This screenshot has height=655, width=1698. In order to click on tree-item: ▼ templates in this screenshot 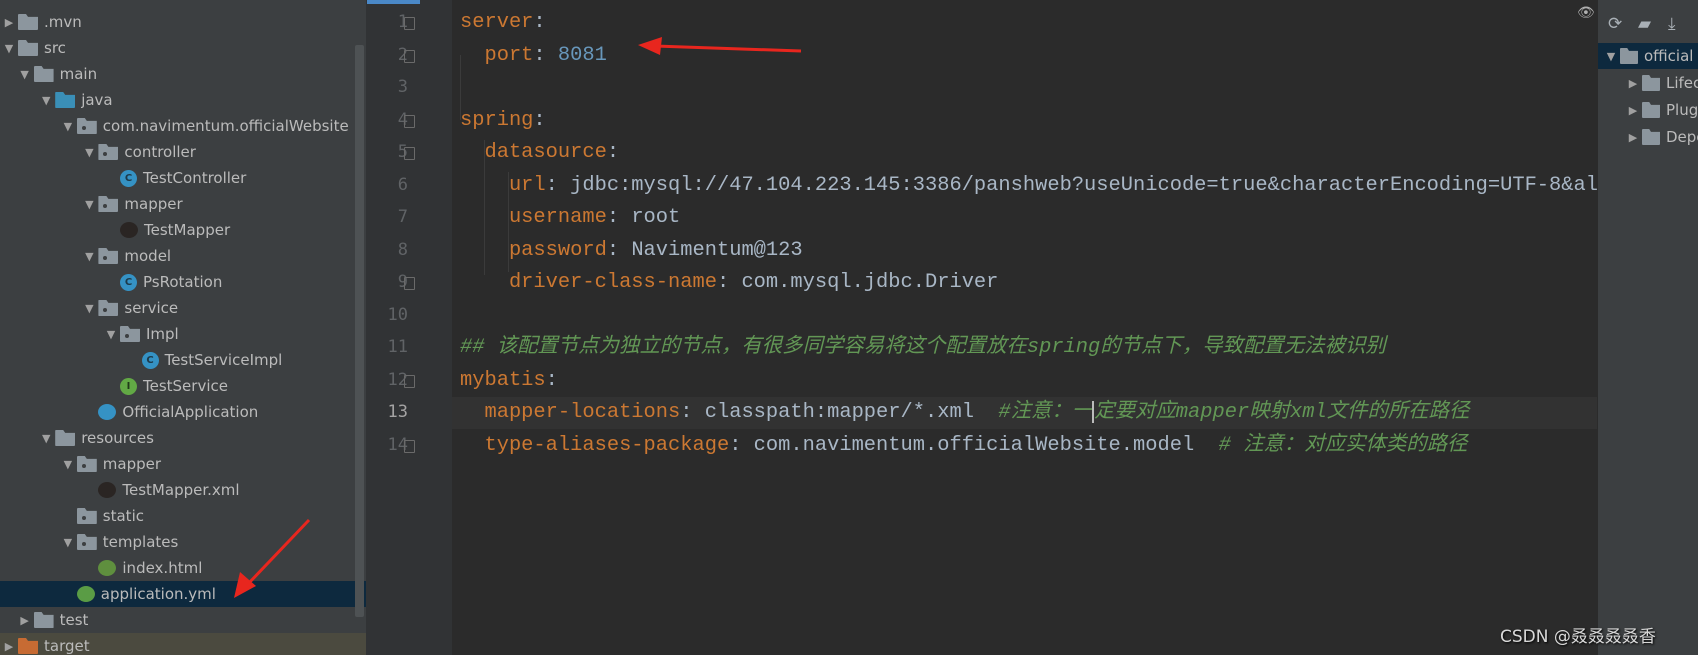, I will do `click(183, 542)`.